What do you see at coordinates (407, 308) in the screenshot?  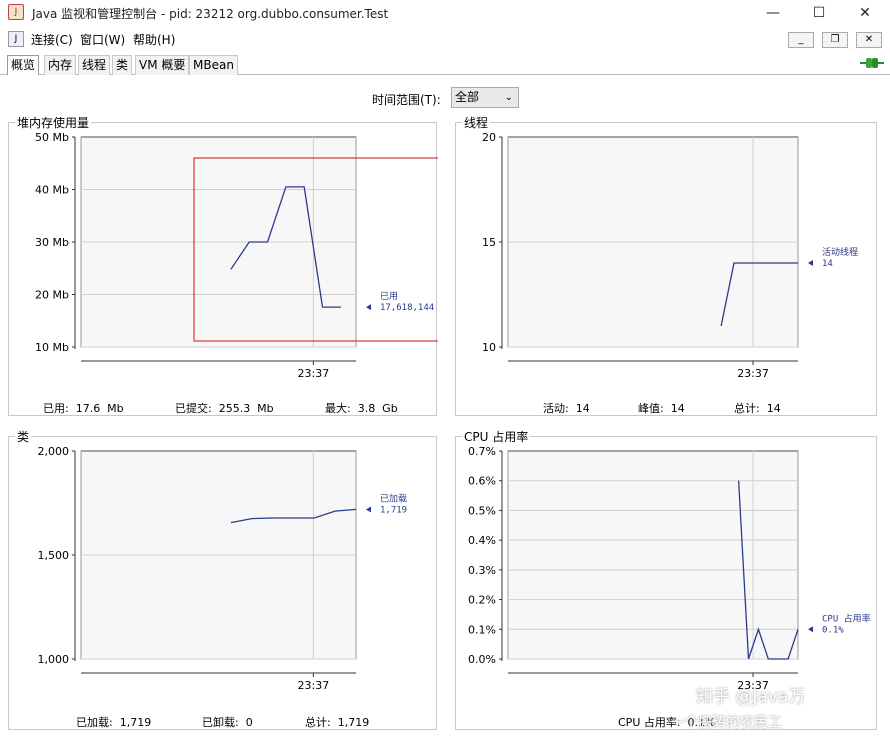 I see `legend-value: 17,618,144` at bounding box center [407, 308].